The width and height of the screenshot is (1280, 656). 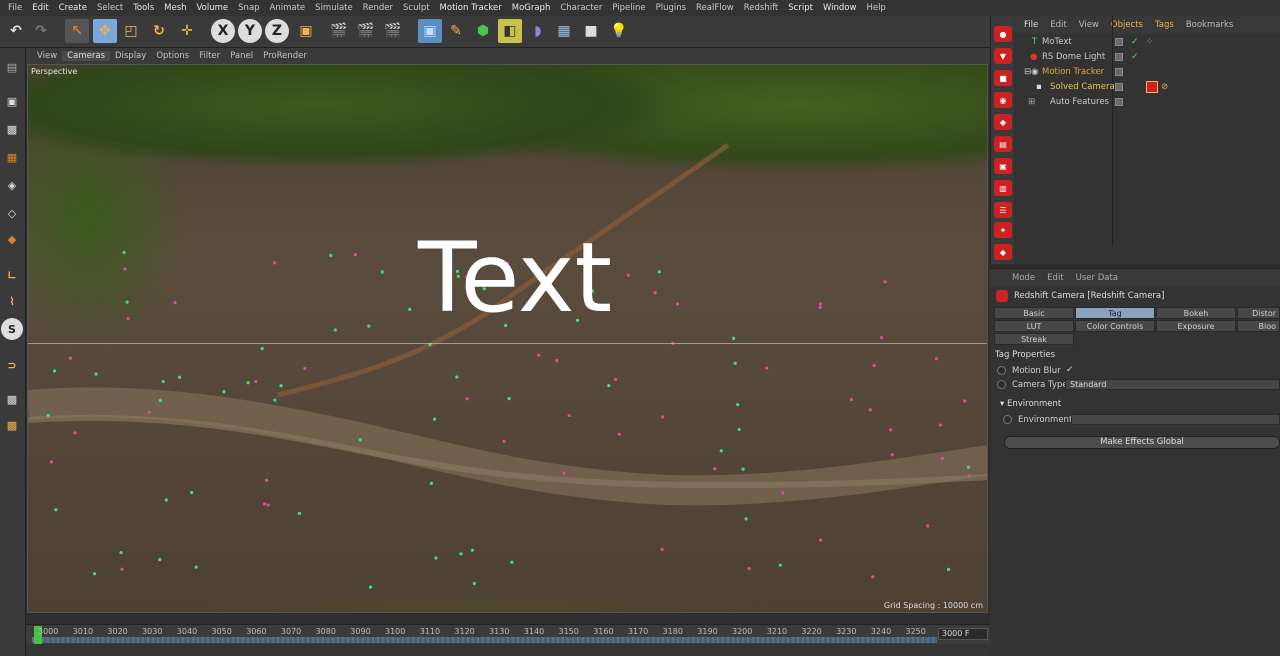 I want to click on menu-select: Select, so click(x=110, y=8).